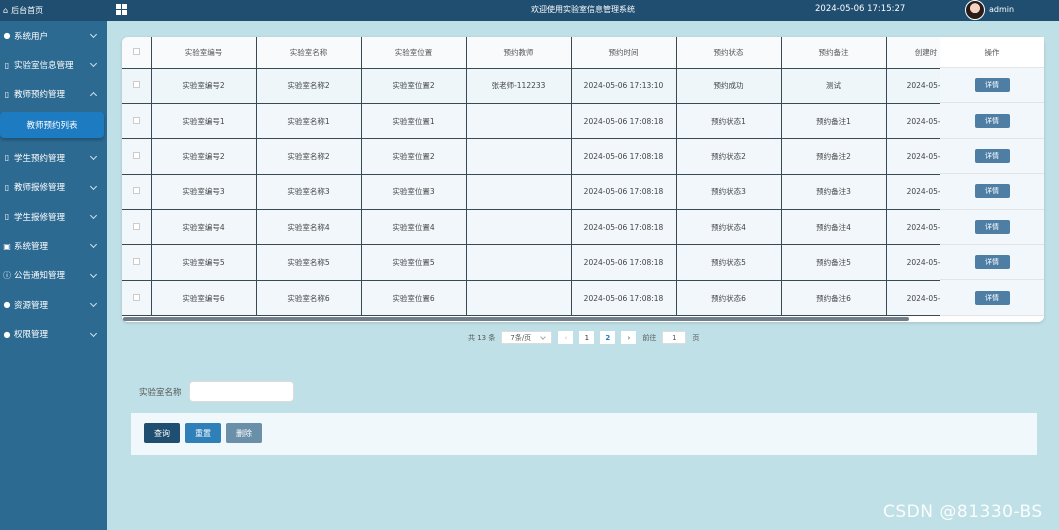 This screenshot has width=1059, height=530. What do you see at coordinates (309, 192) in the screenshot?
I see `table-cell: 实验室名称3` at bounding box center [309, 192].